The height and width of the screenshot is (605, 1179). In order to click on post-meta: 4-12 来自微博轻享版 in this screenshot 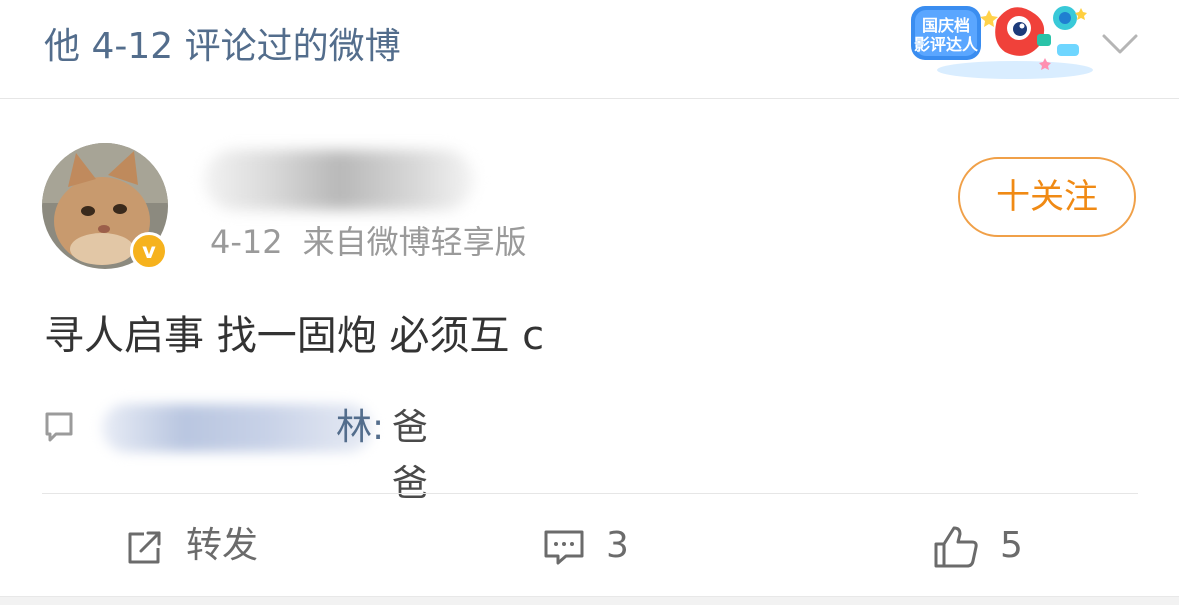, I will do `click(368, 242)`.